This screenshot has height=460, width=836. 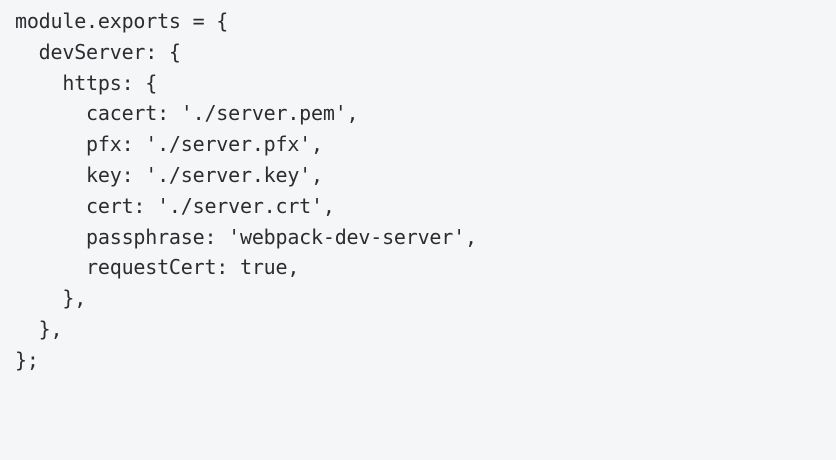 What do you see at coordinates (157, 267) in the screenshot?
I see `code-line-9: requestCert: true,` at bounding box center [157, 267].